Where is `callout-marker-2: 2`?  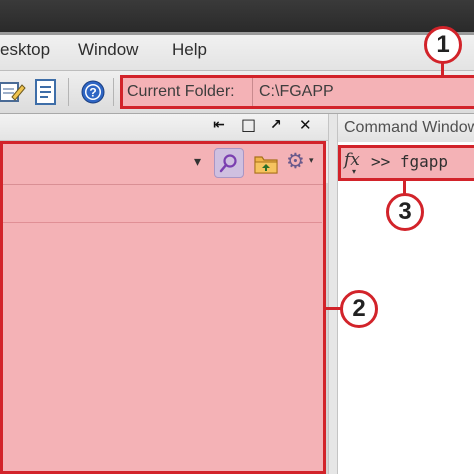 callout-marker-2: 2 is located at coordinates (359, 309).